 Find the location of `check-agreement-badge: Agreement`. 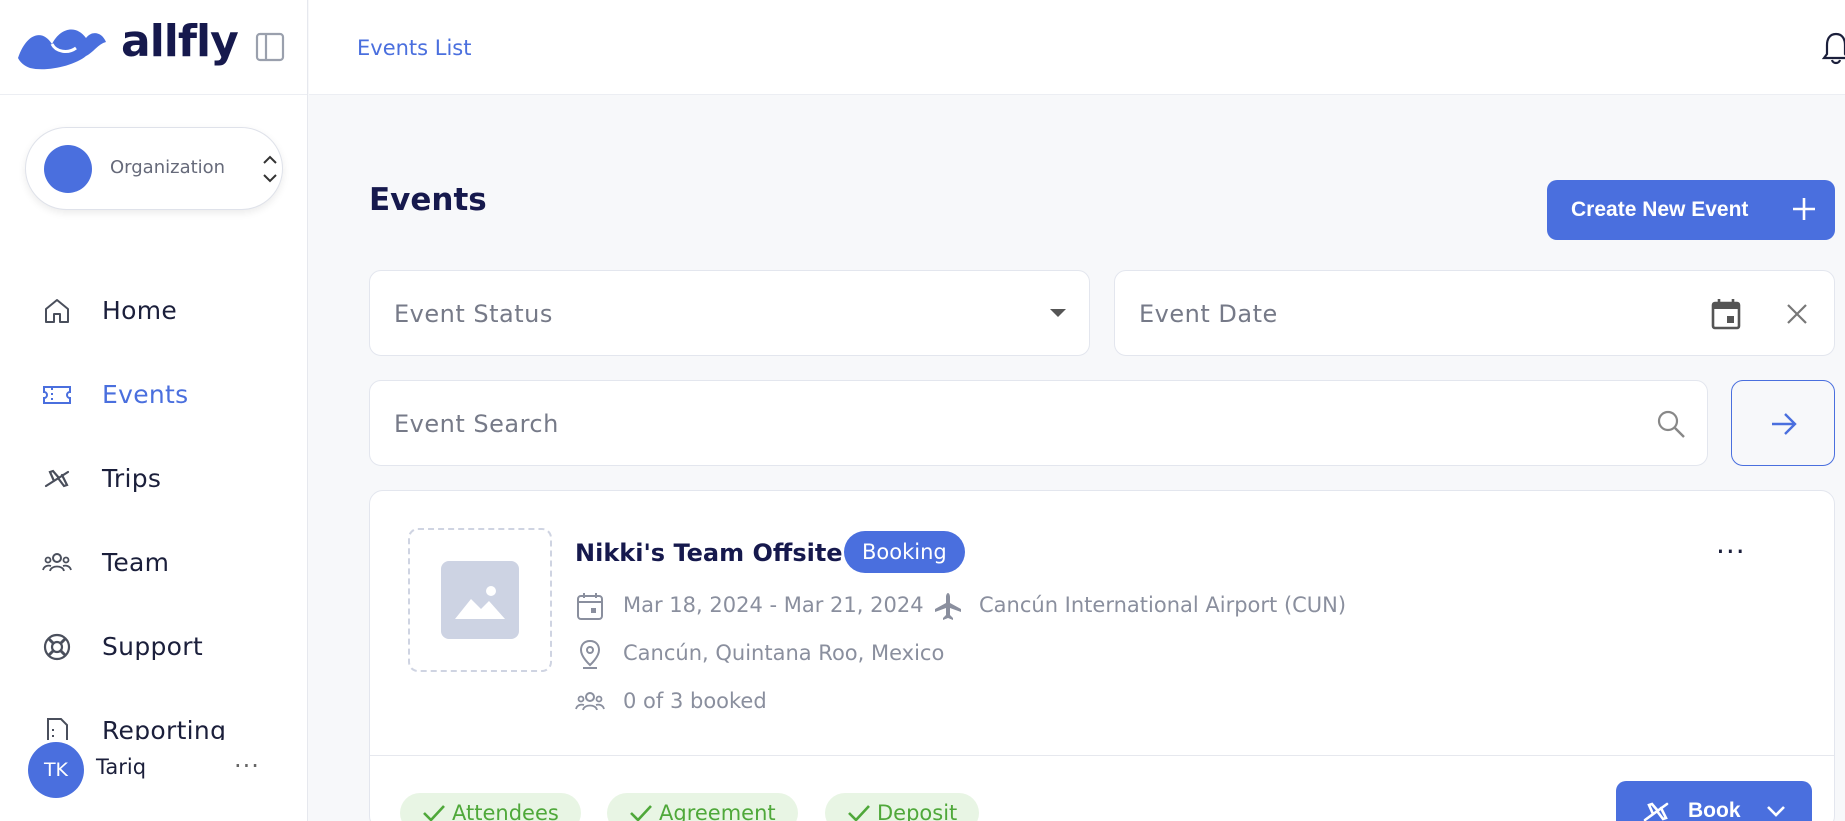

check-agreement-badge: Agreement is located at coordinates (702, 807).